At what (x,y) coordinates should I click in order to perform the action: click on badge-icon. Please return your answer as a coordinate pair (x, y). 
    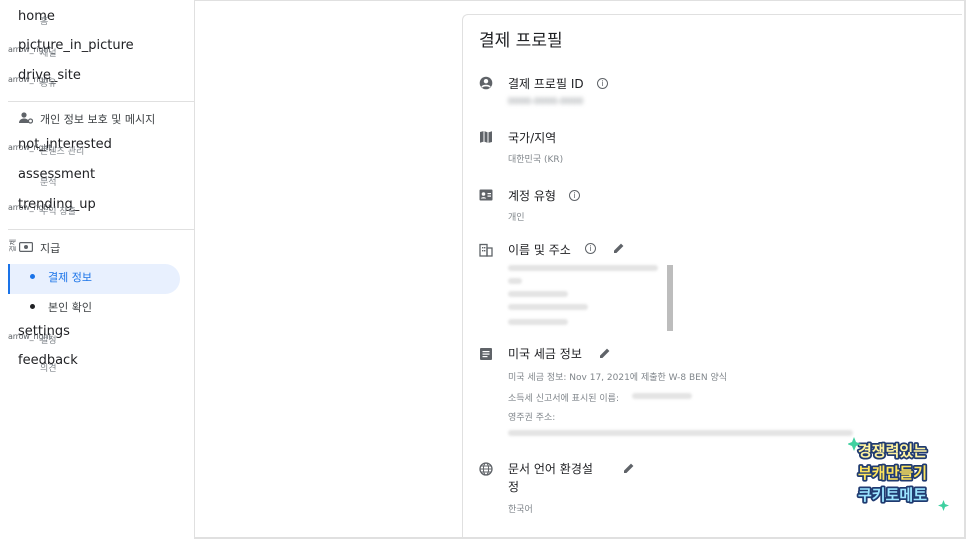
    Looking at the image, I should click on (486, 195).